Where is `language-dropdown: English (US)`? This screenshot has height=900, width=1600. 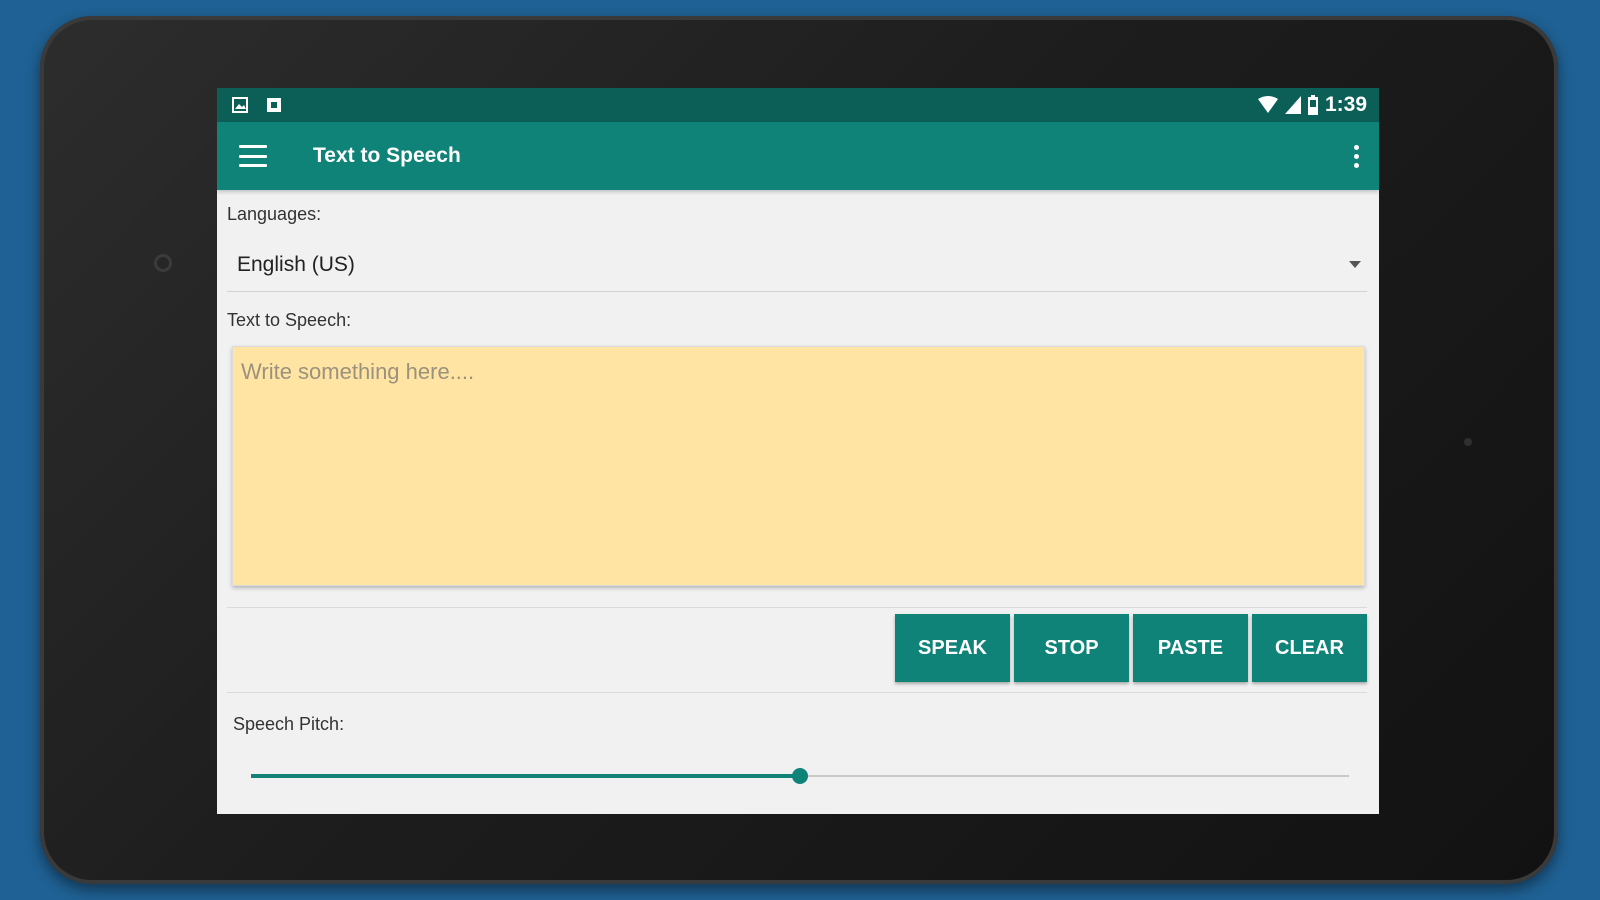
language-dropdown: English (US) is located at coordinates (797, 265).